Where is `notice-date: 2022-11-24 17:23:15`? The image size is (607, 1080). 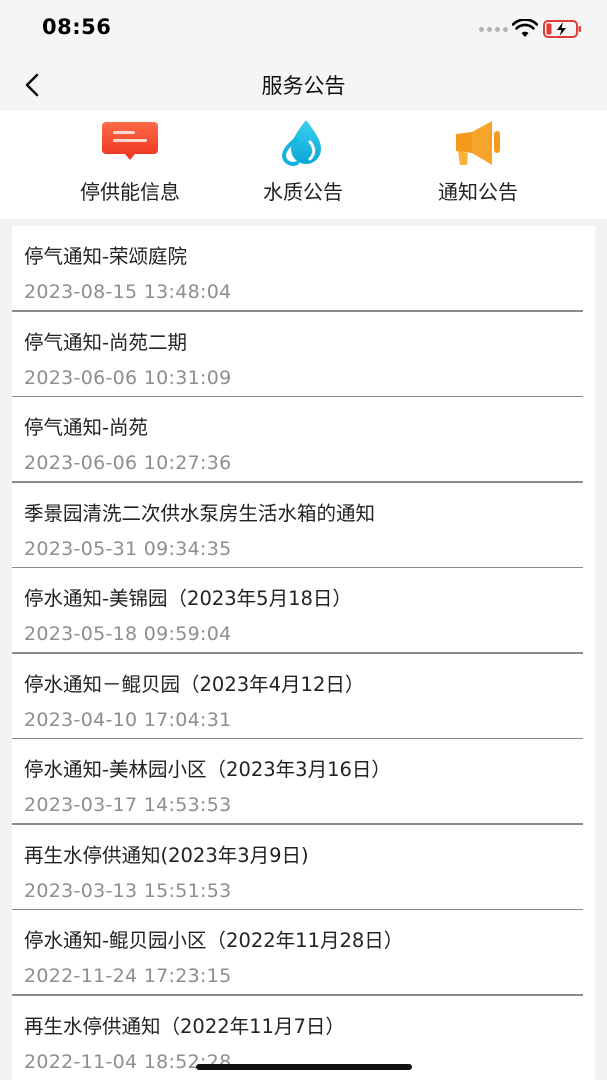 notice-date: 2022-11-24 17:23:15 is located at coordinates (128, 976).